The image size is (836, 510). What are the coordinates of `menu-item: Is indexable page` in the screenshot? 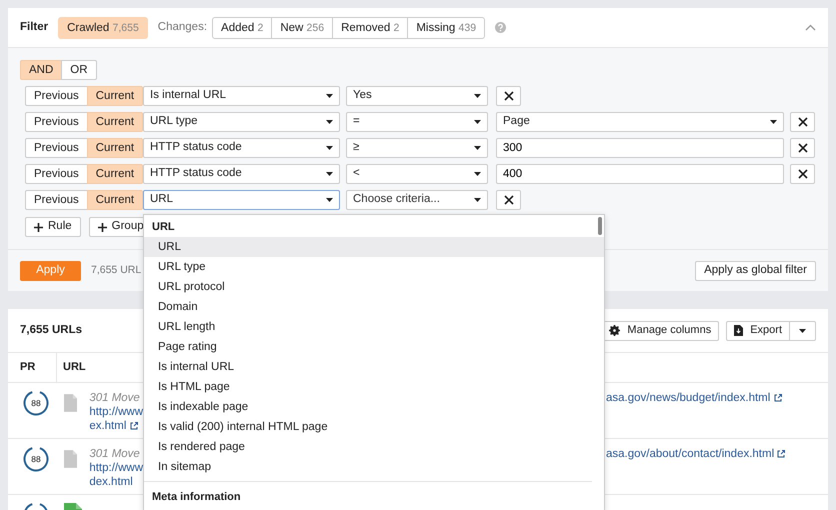 It's located at (374, 407).